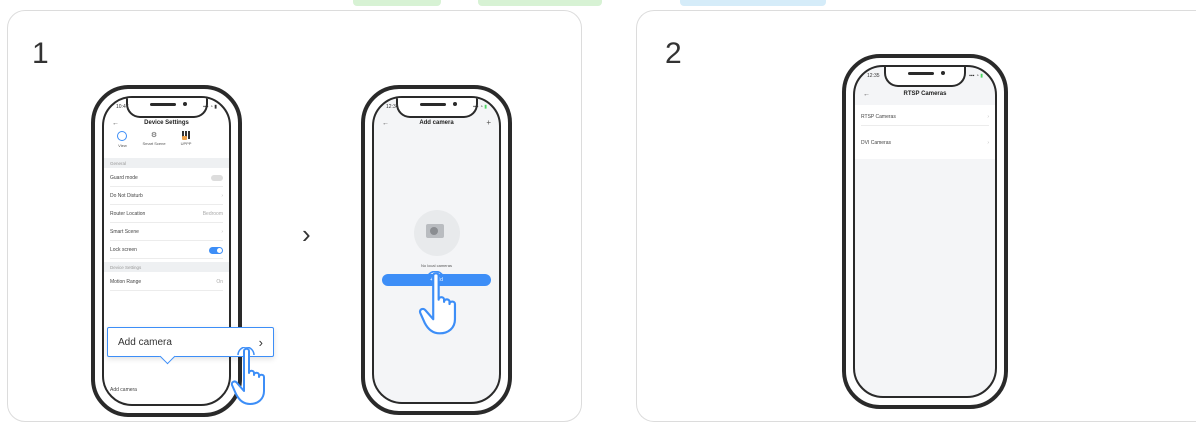 Image resolution: width=1199 pixels, height=427 pixels. What do you see at coordinates (488, 122) in the screenshot?
I see `add-icon: +` at bounding box center [488, 122].